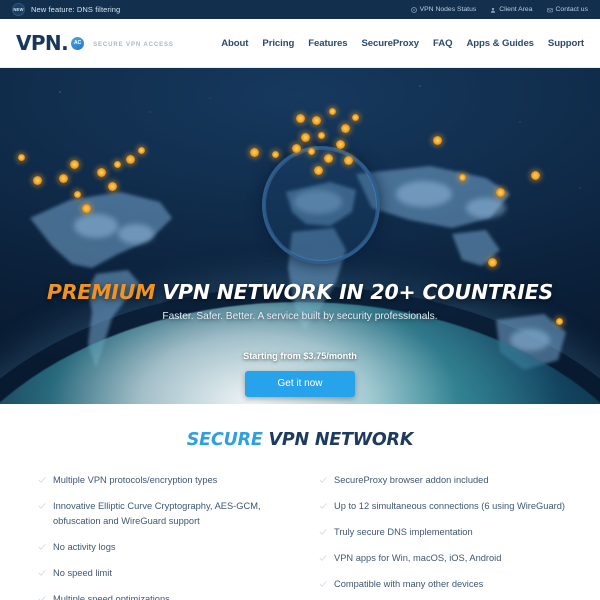 This screenshot has height=600, width=600. What do you see at coordinates (413, 9) in the screenshot?
I see `signal-icon` at bounding box center [413, 9].